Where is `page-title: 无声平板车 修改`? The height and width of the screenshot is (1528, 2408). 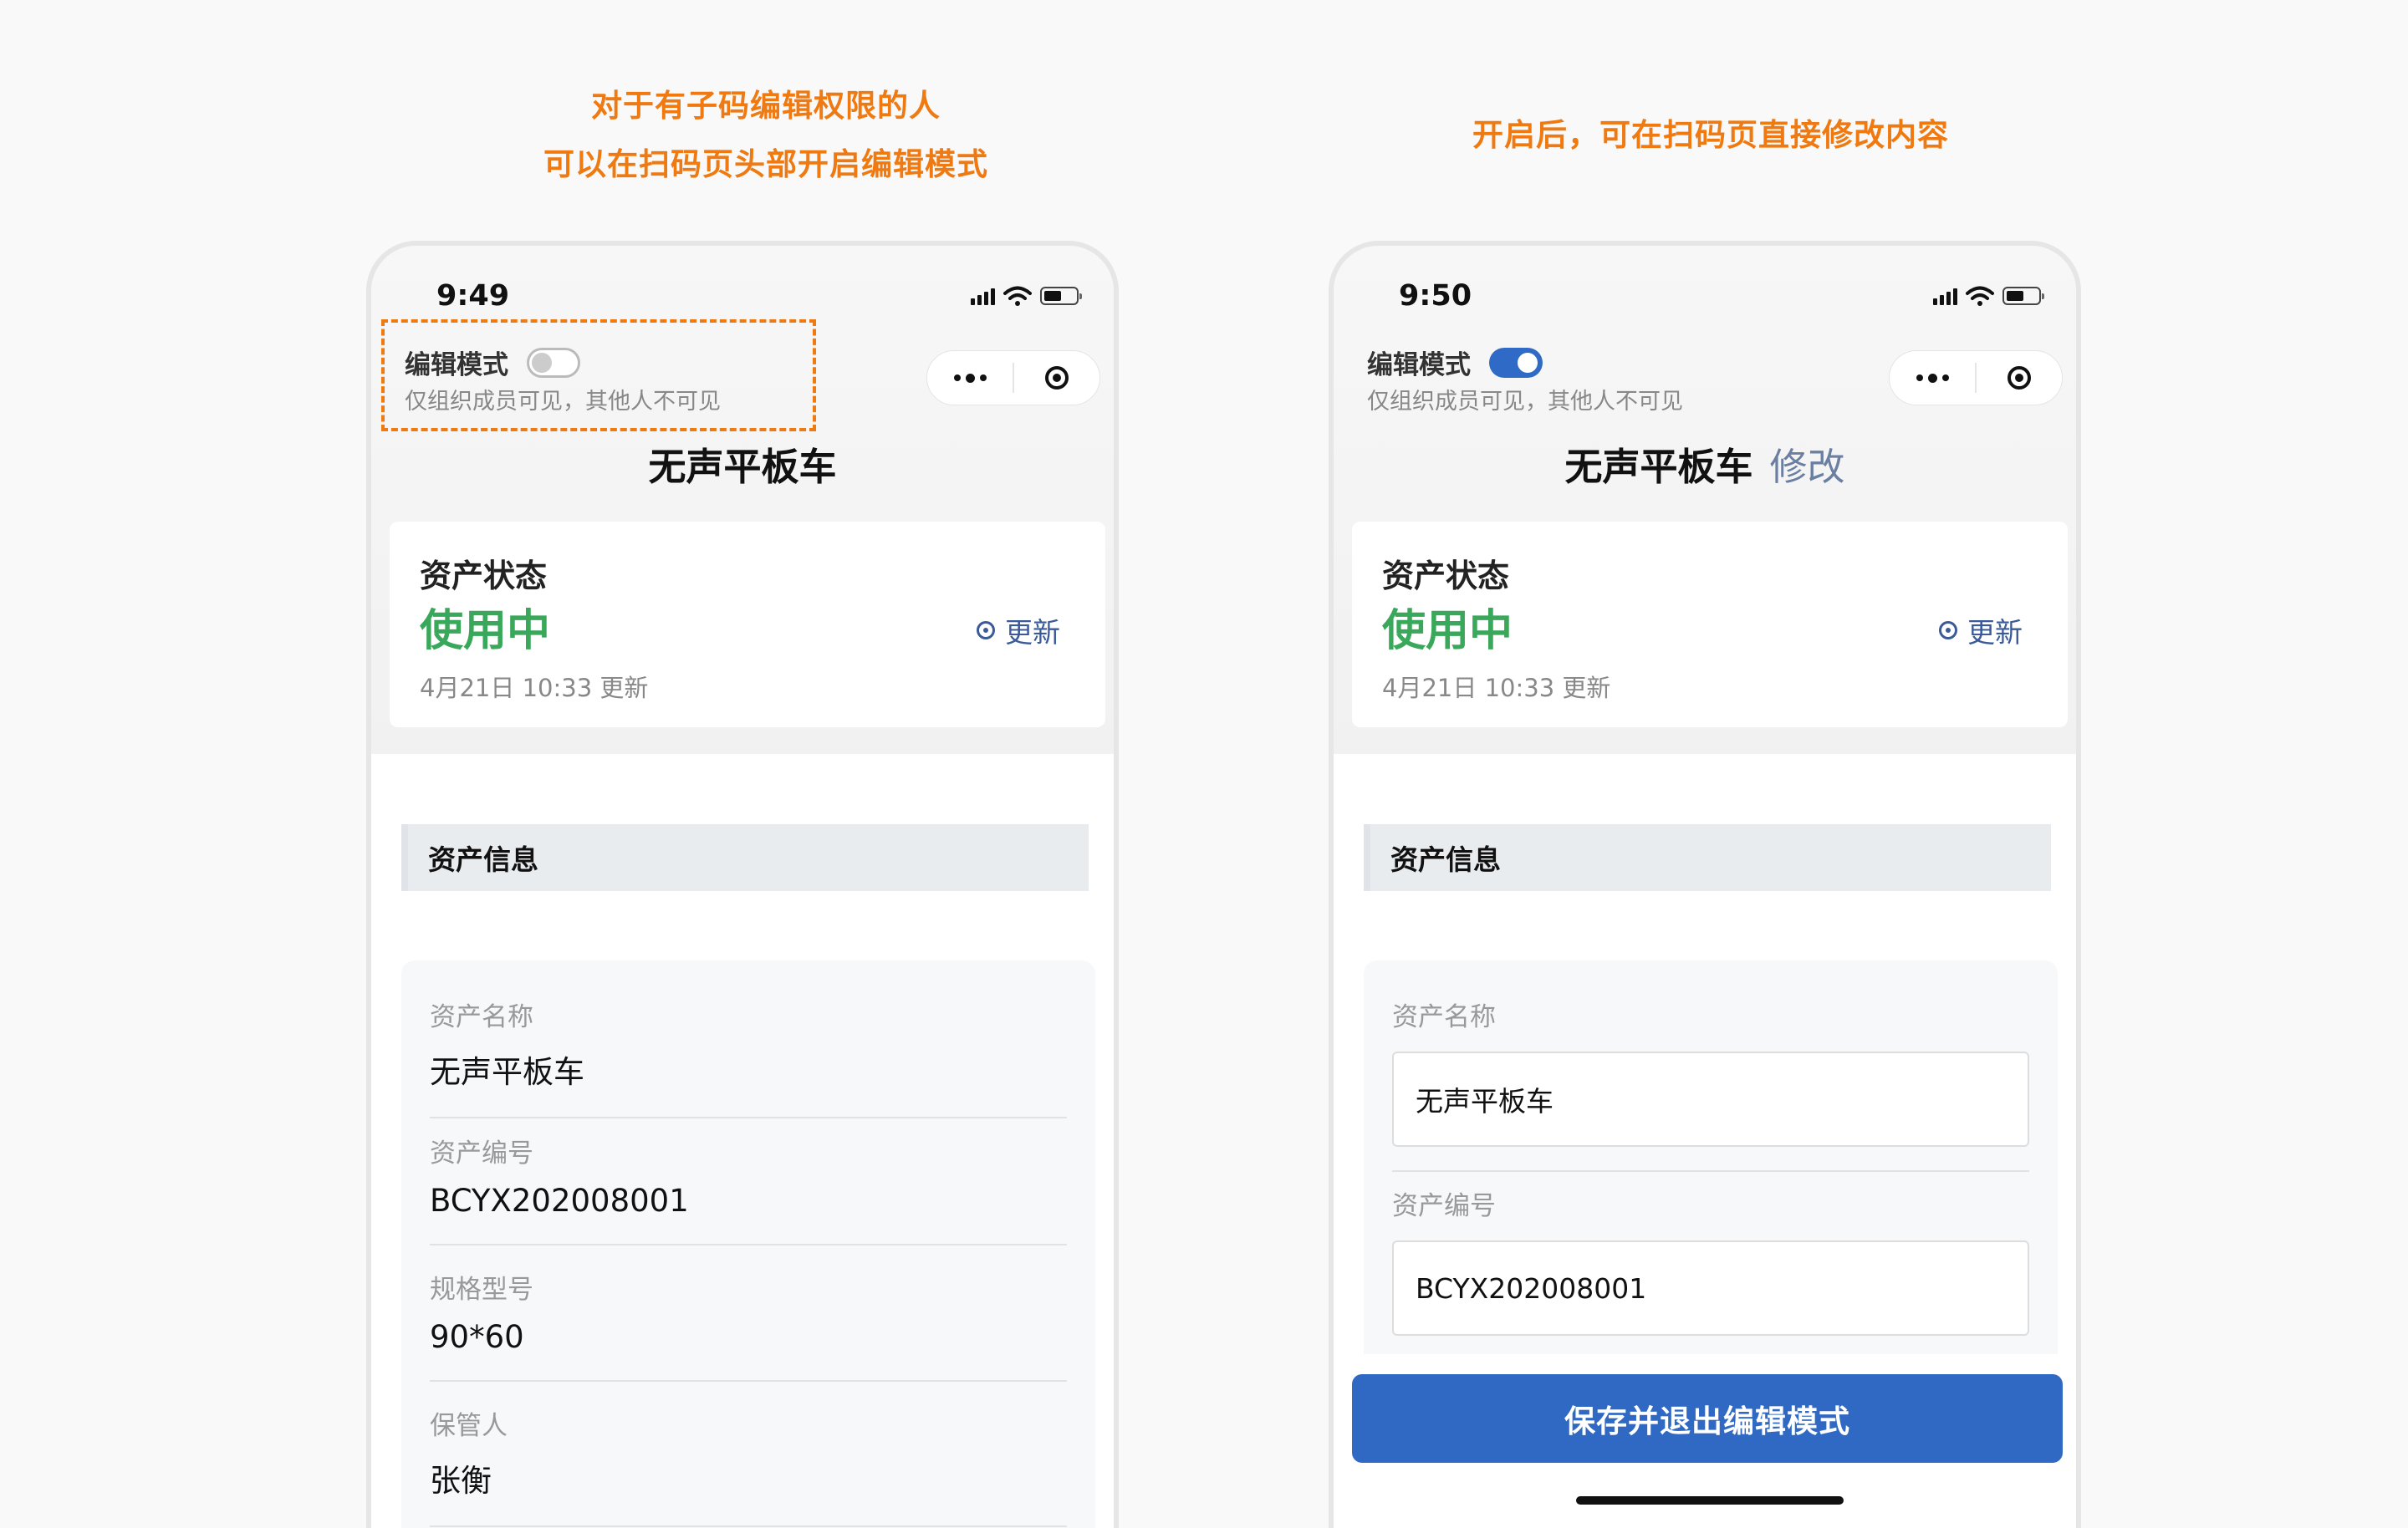 page-title: 无声平板车 修改 is located at coordinates (1705, 463).